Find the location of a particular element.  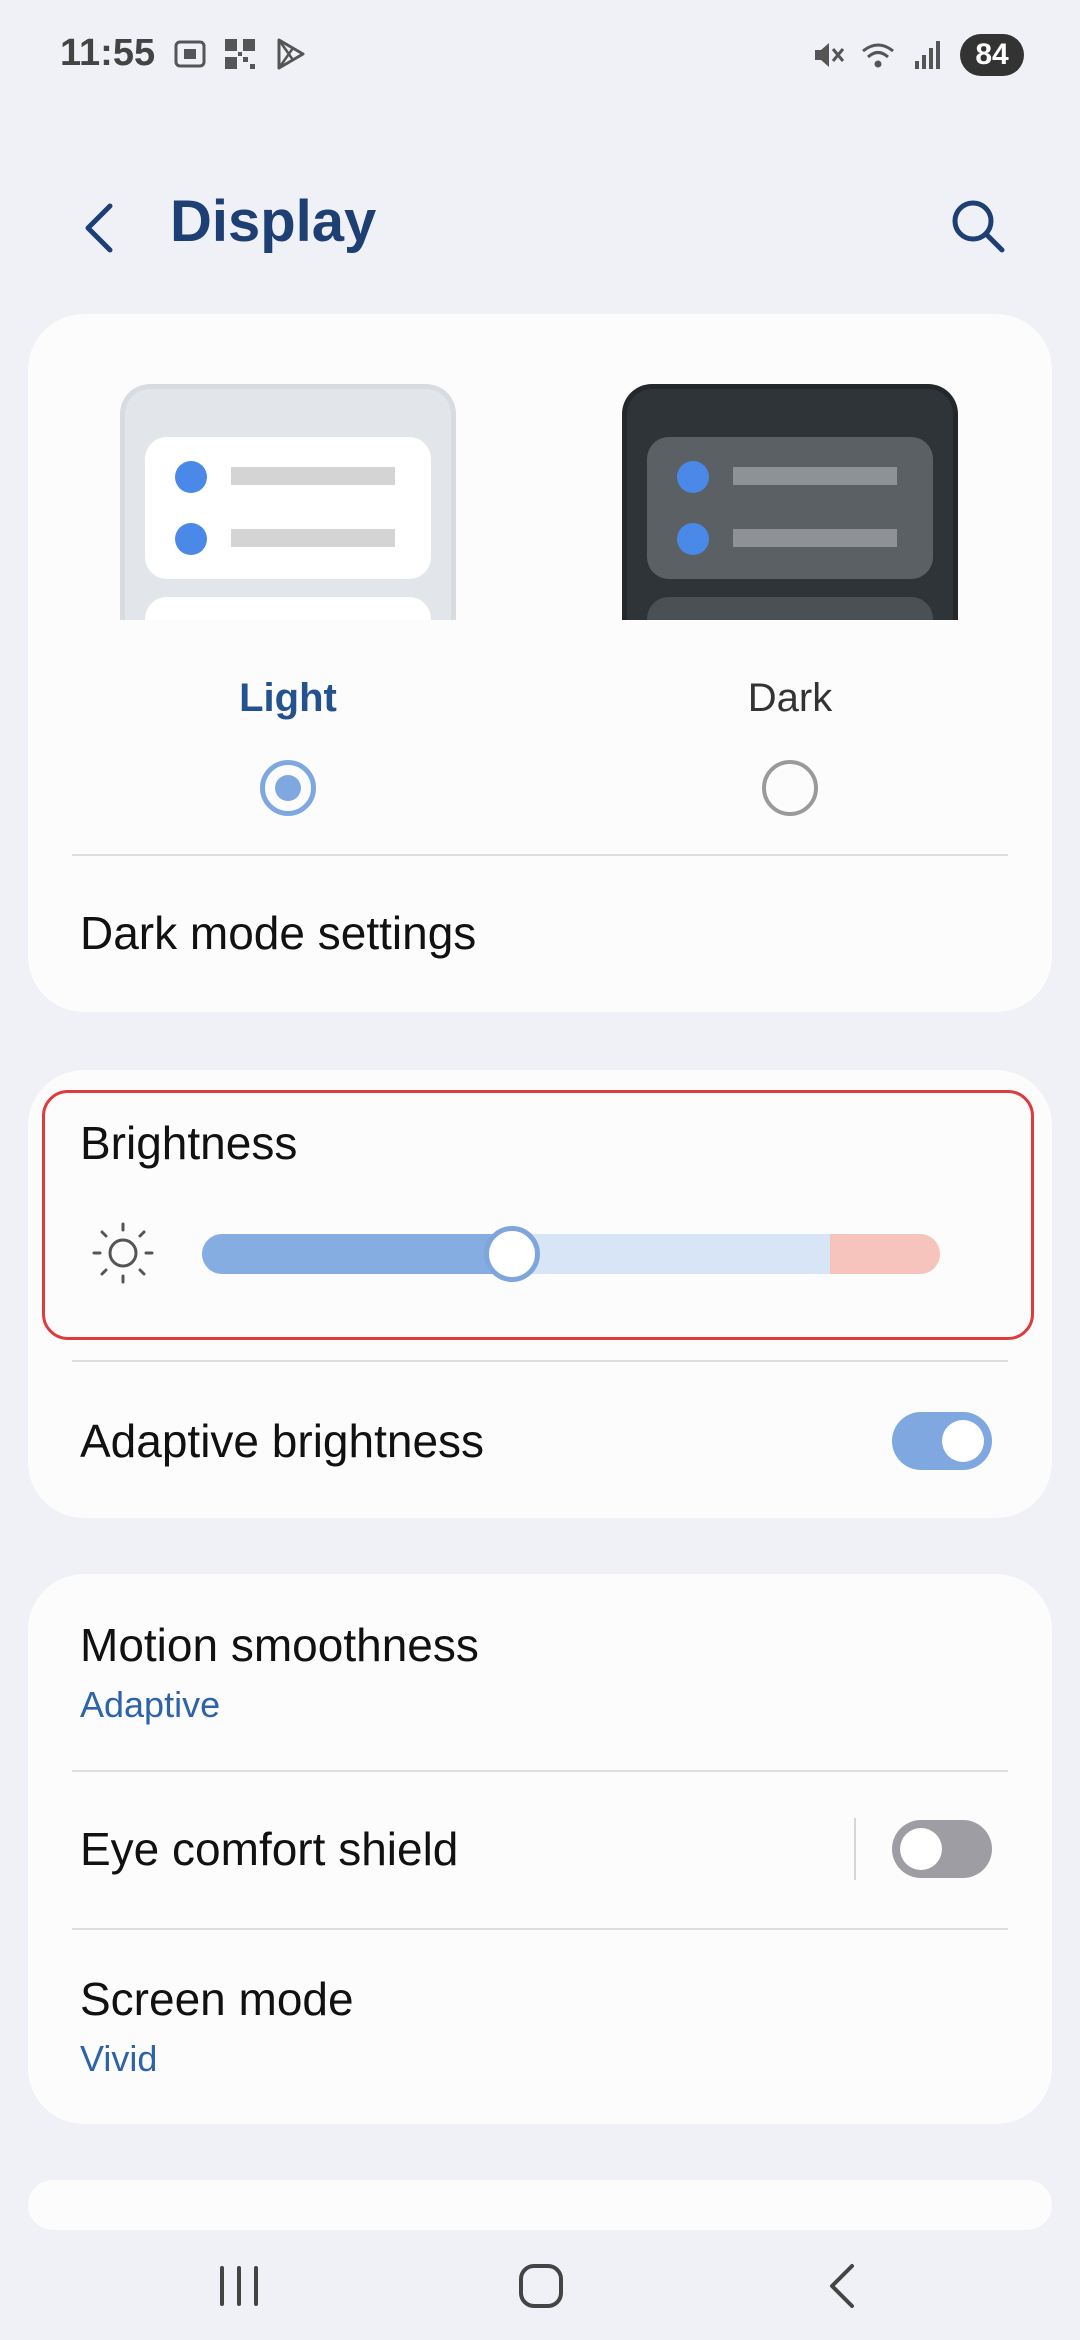

sun-icon is located at coordinates (123, 1253).